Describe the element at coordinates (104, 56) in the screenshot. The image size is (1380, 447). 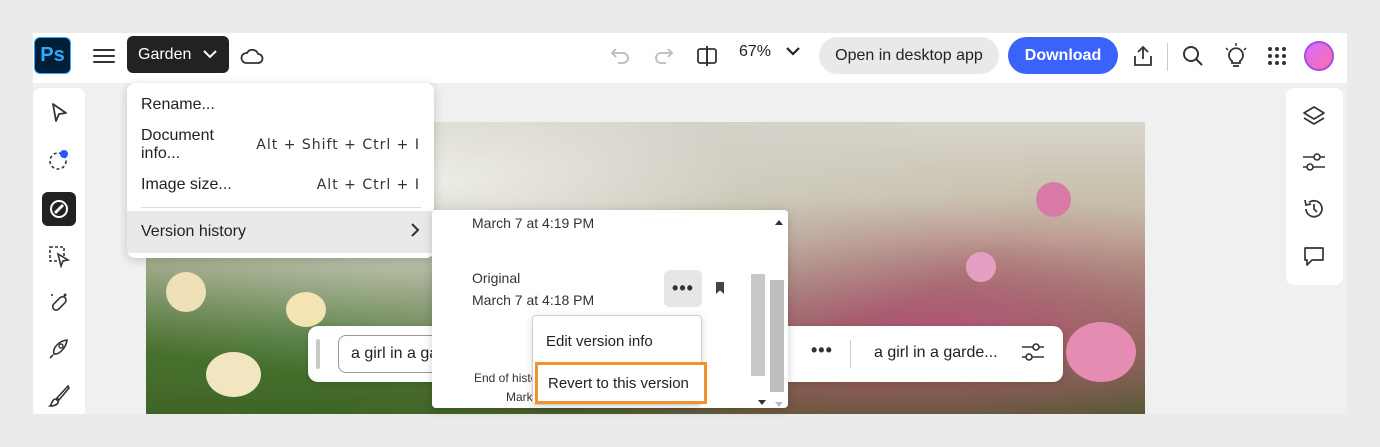
I see `hamburger-menu-icon` at that location.